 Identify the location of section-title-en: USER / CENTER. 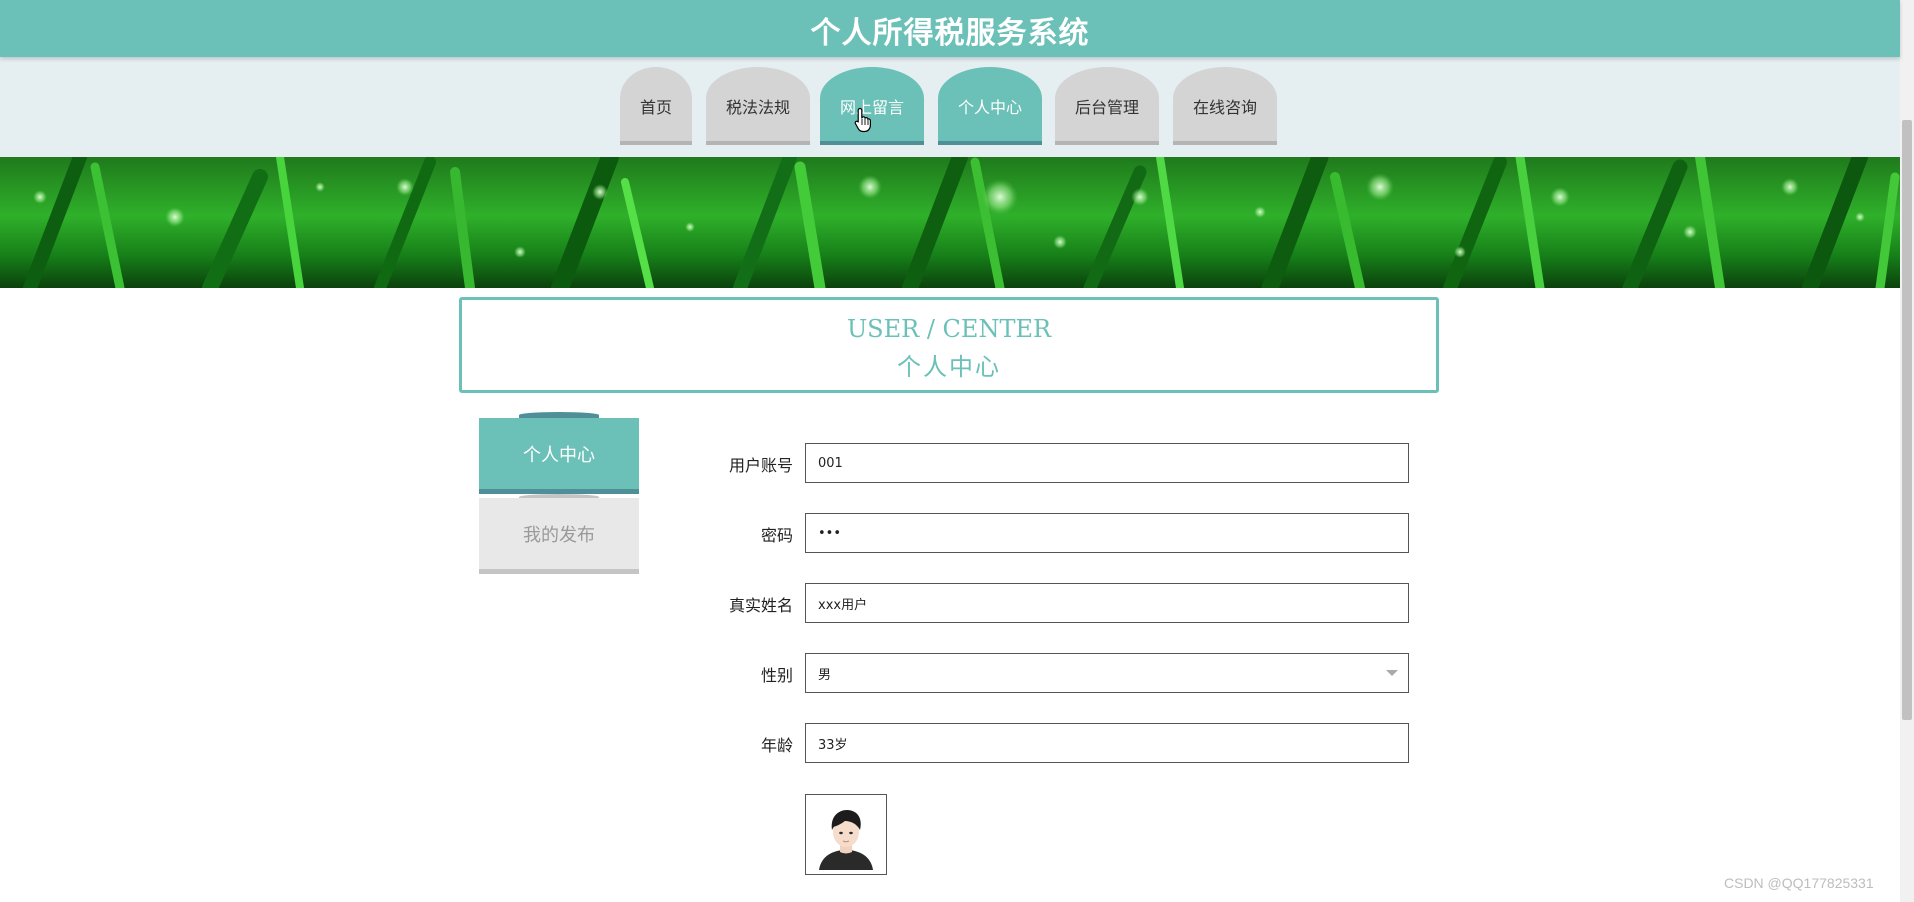
(949, 329).